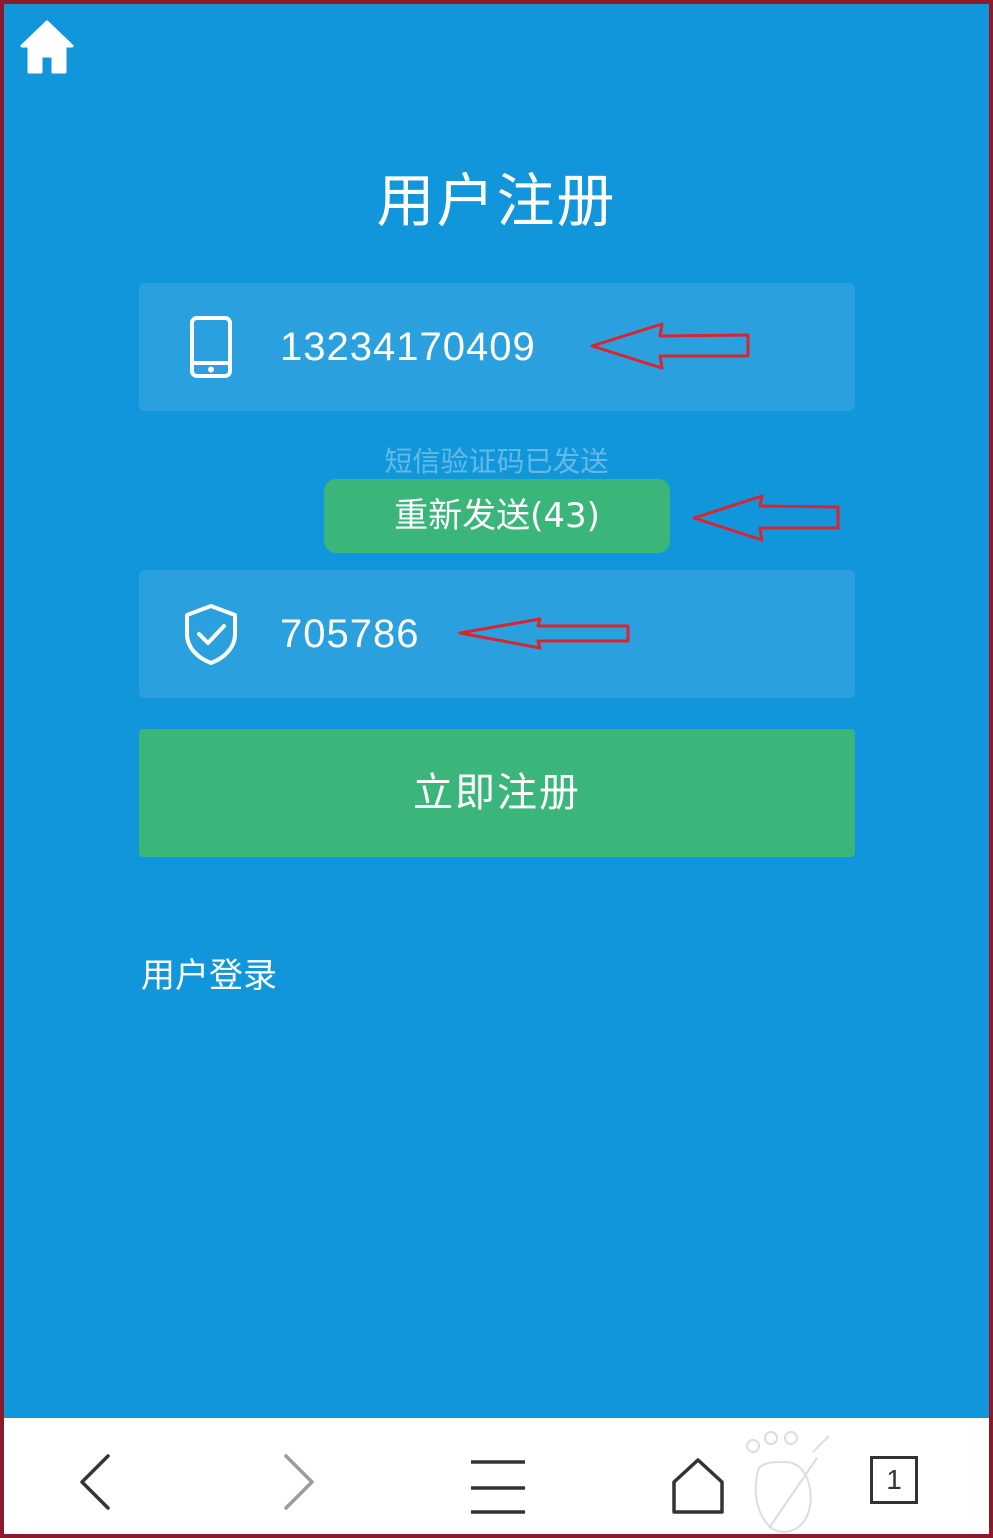 The height and width of the screenshot is (1538, 993). What do you see at coordinates (209, 972) in the screenshot?
I see `login-link: 用户登录` at bounding box center [209, 972].